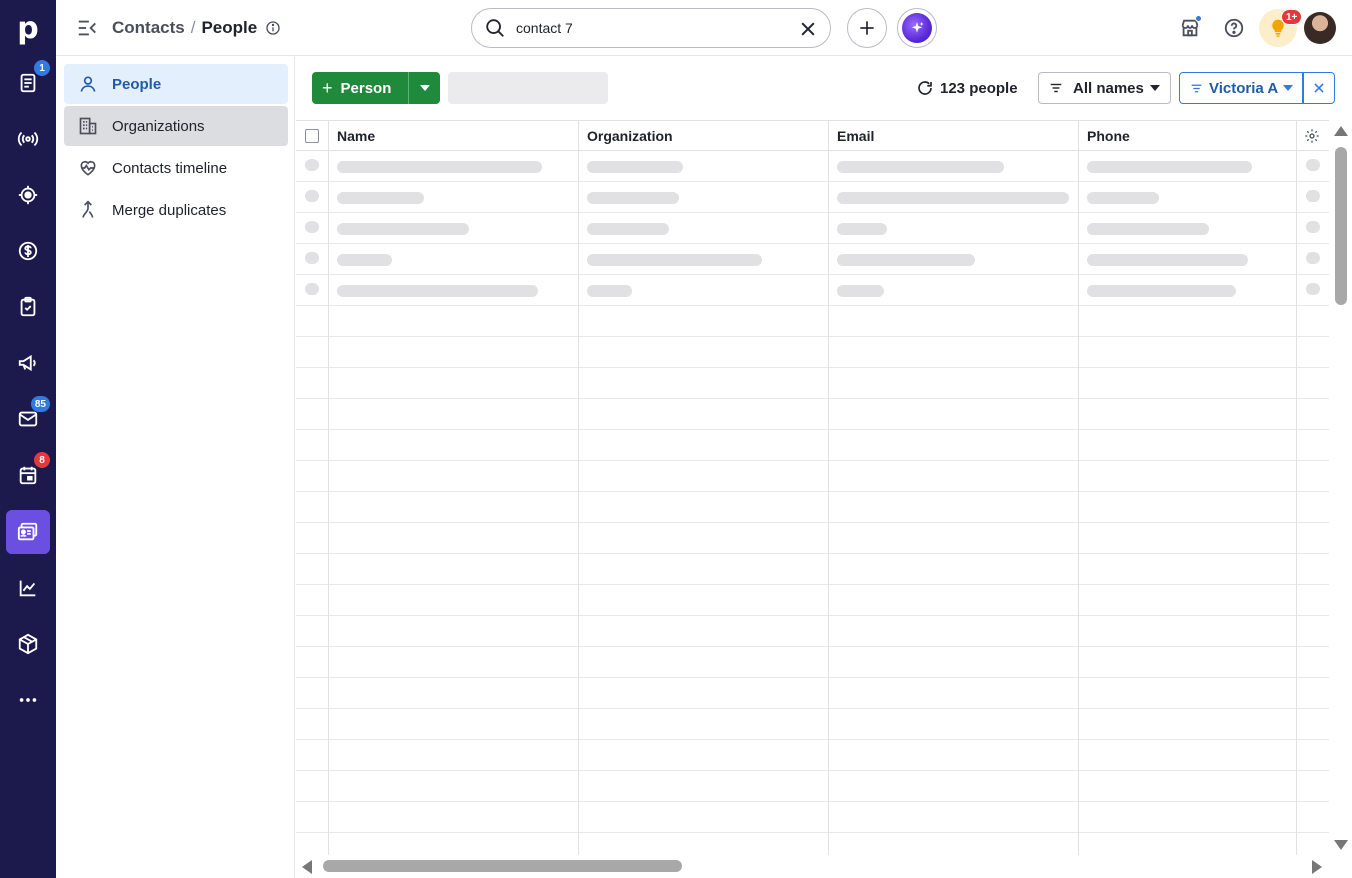  I want to click on quick-add-button, so click(867, 28).